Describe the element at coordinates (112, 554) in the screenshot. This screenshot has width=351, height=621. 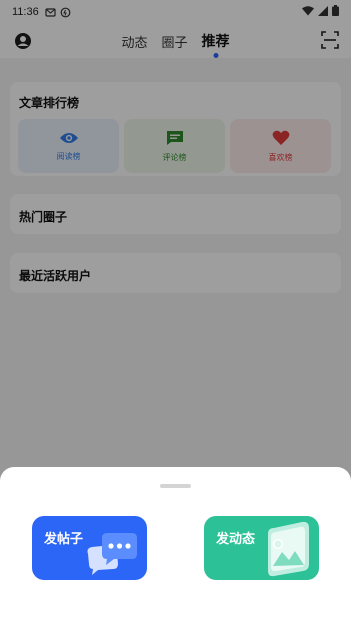
I see `chat-bubbles-icon` at that location.